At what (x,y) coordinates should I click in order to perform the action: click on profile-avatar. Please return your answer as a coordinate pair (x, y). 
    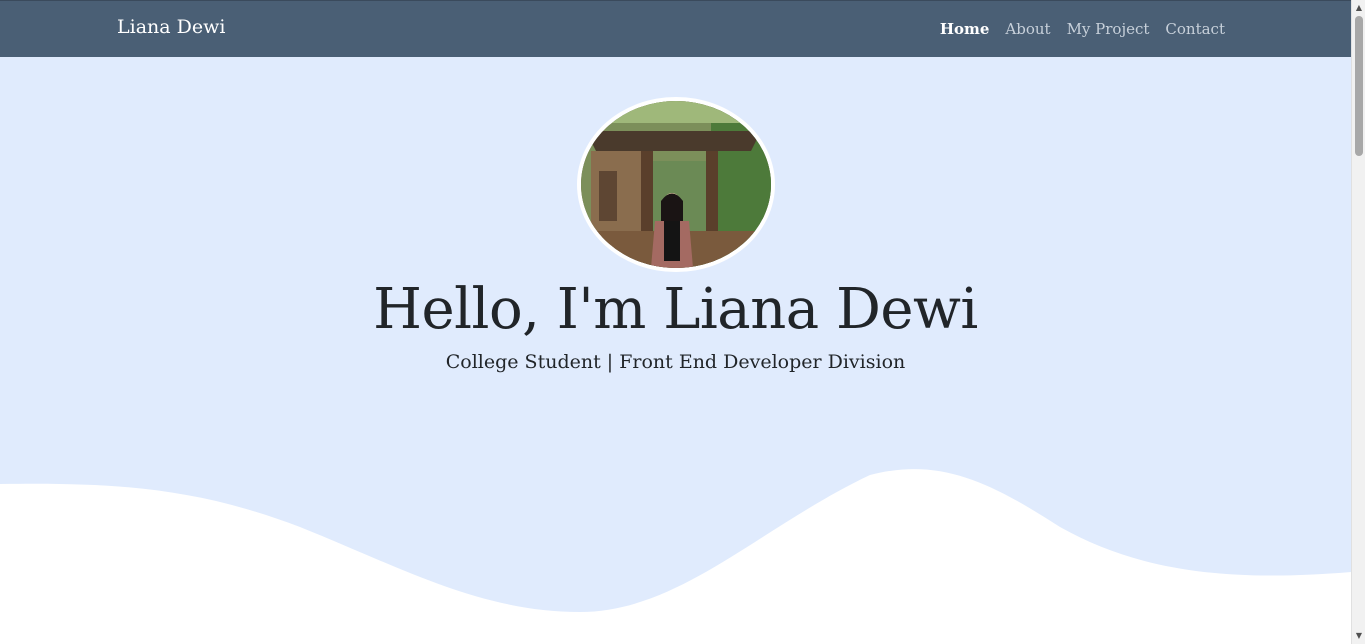
    Looking at the image, I should click on (676, 184).